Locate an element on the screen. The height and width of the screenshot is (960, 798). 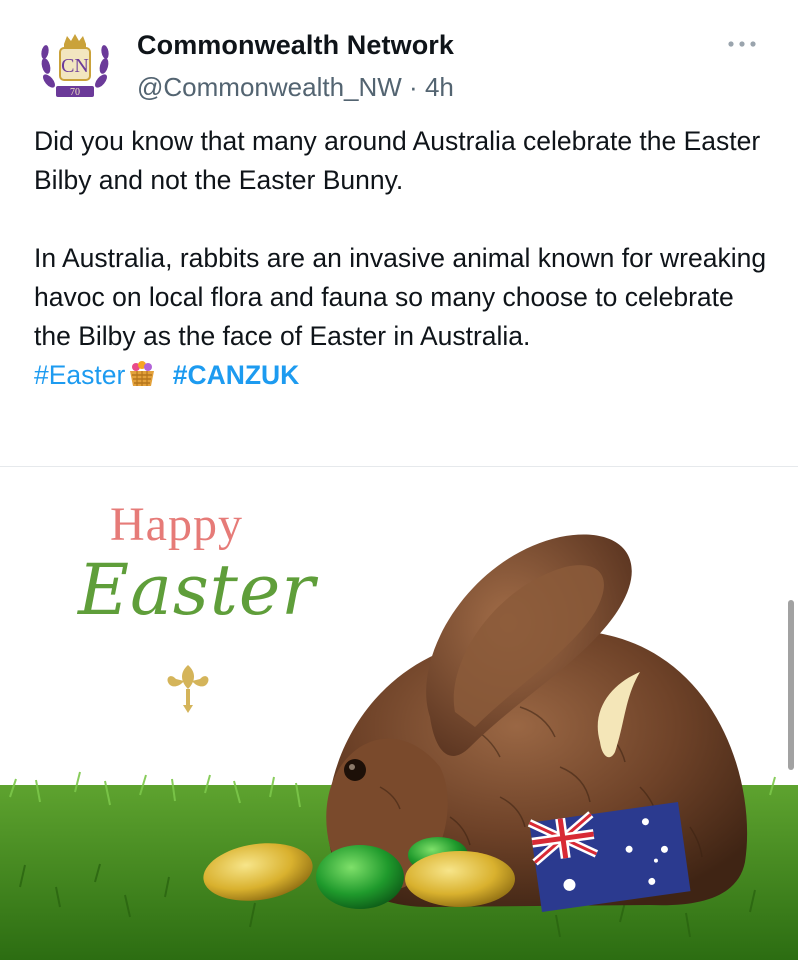
hashtag-easter: #Easter is located at coordinates (79, 375).